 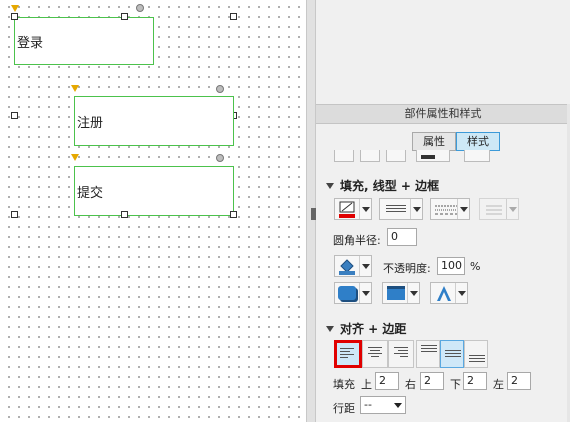 I want to click on paint-bucket-icon, so click(x=347, y=267).